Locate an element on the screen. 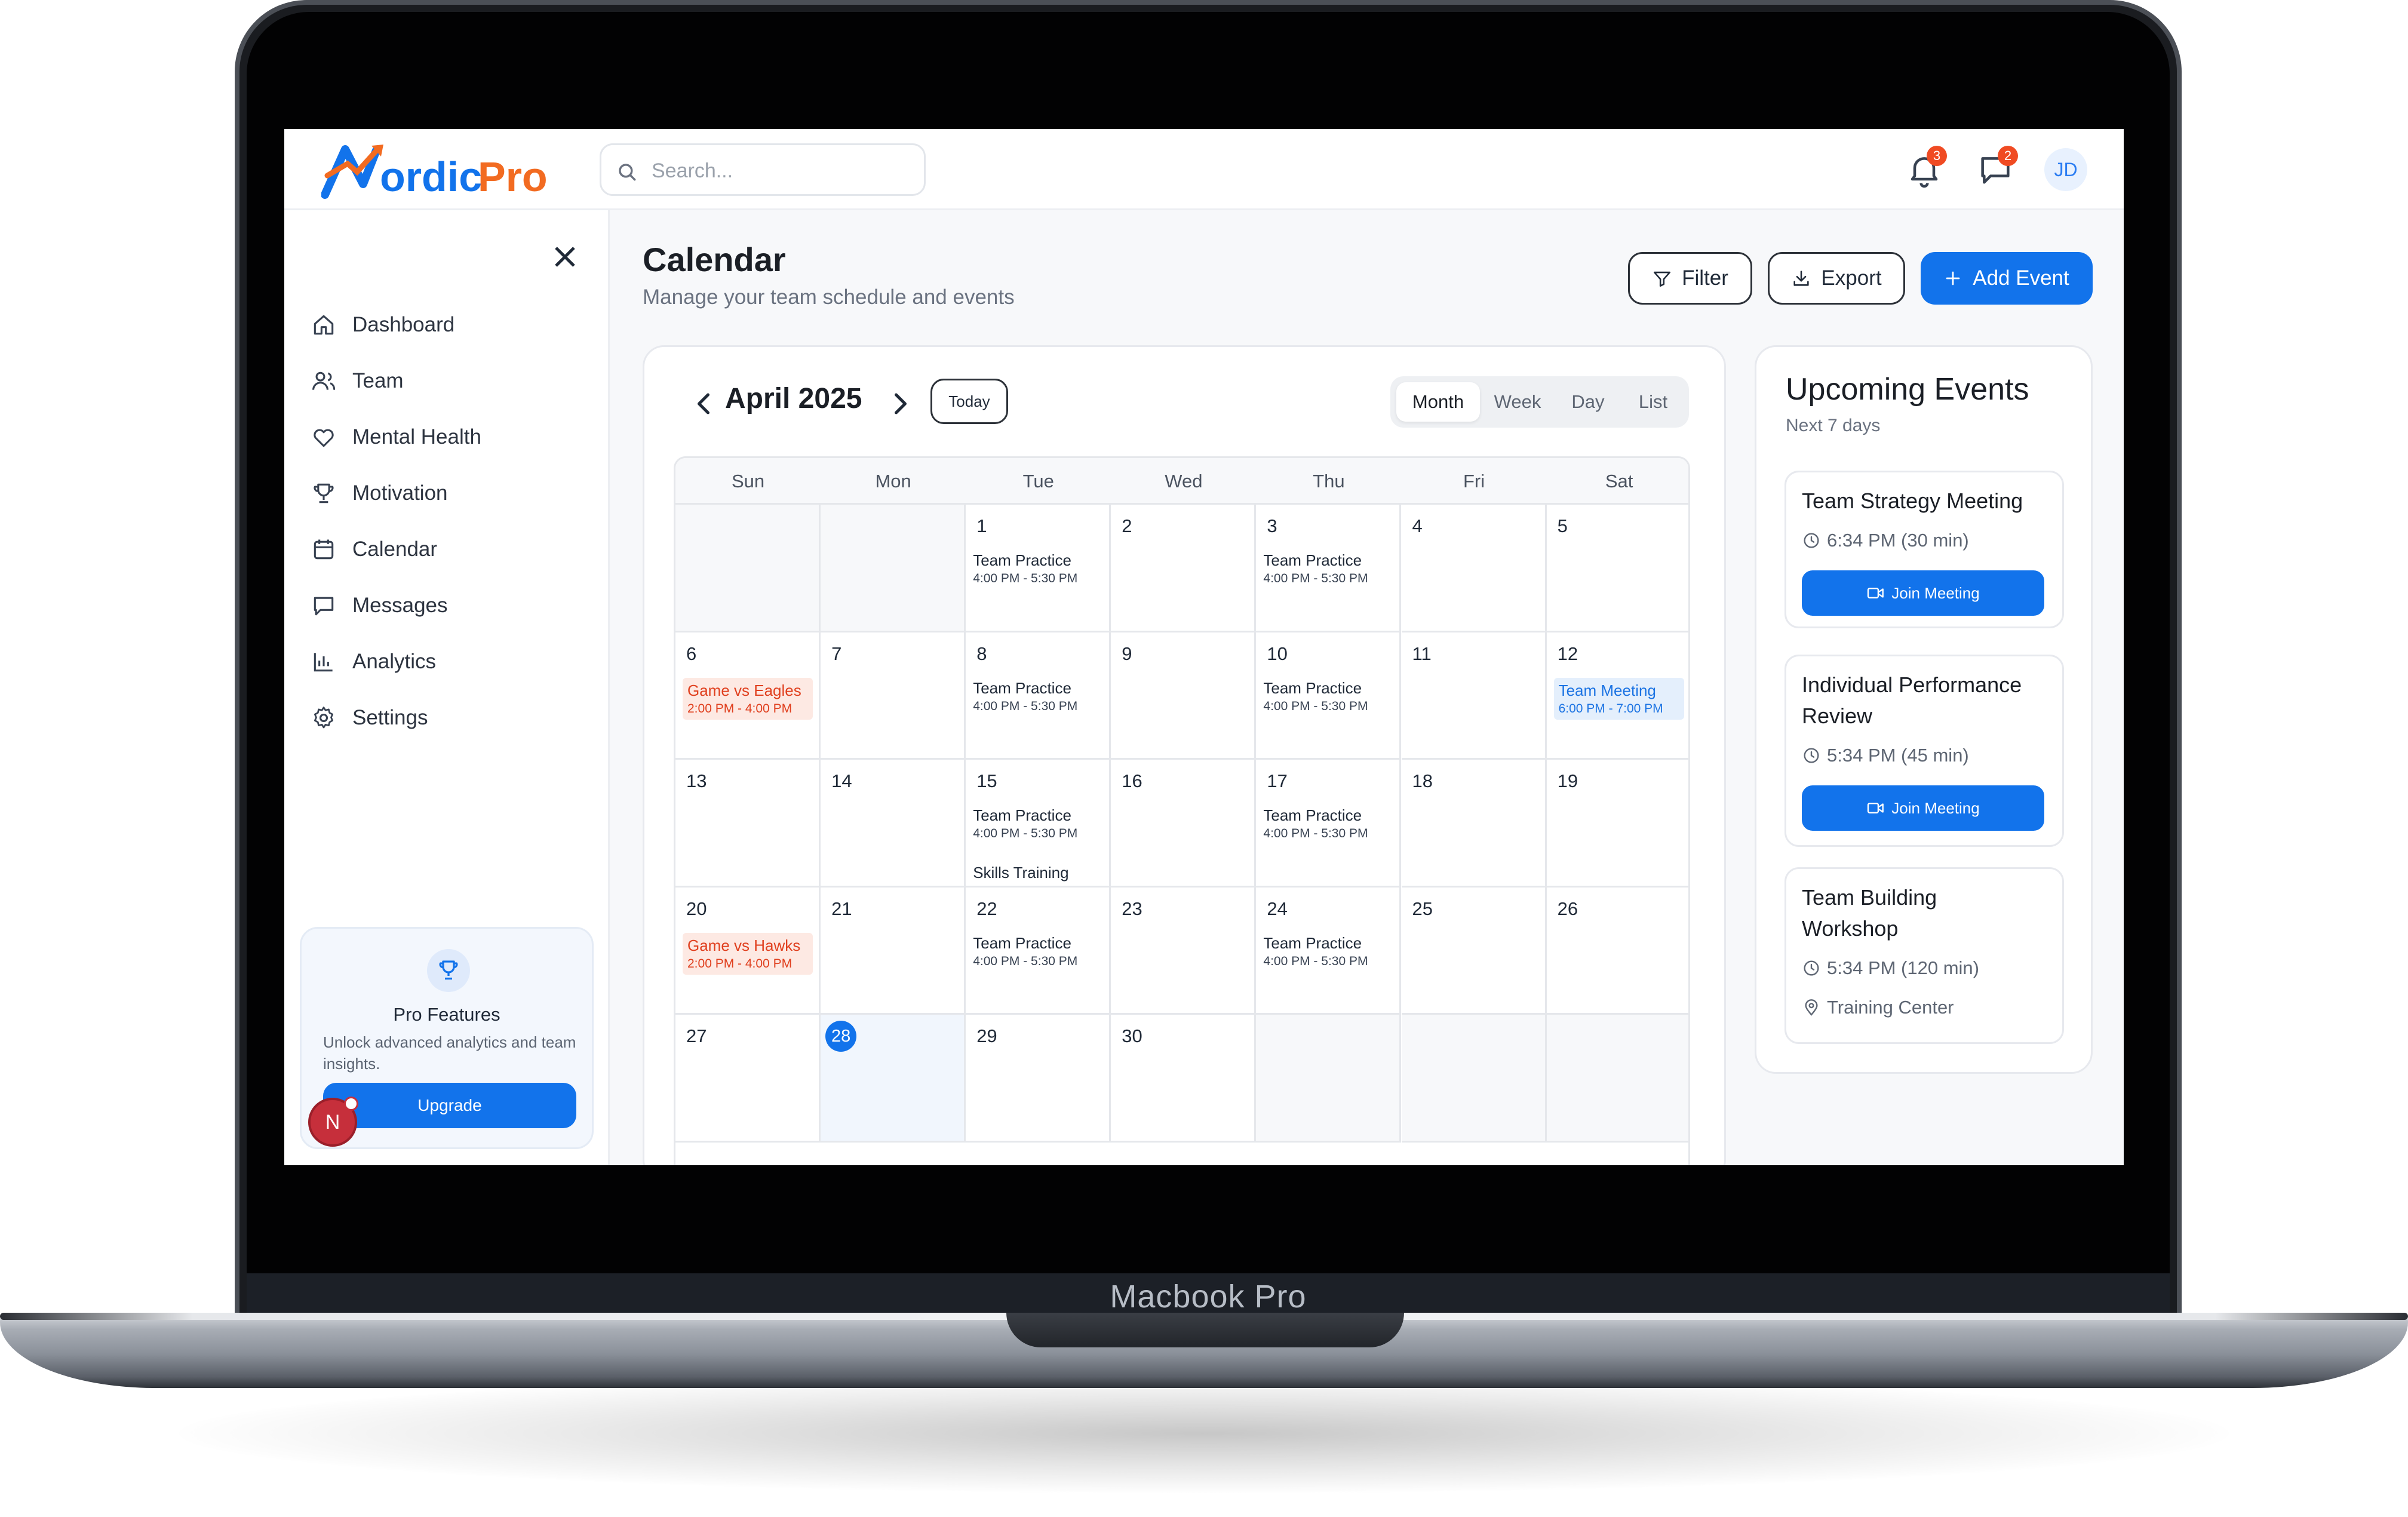 The image size is (2408, 1517). calendar-day-cell: 17 Team Practice 4:00 PM - 5:30 PM is located at coordinates (1329, 824).